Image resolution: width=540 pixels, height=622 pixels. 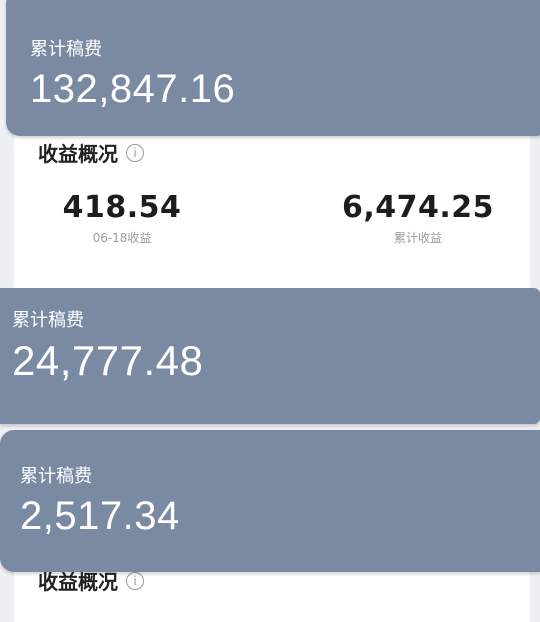 I want to click on daily-earnings-label: 06-18收益, so click(x=122, y=238).